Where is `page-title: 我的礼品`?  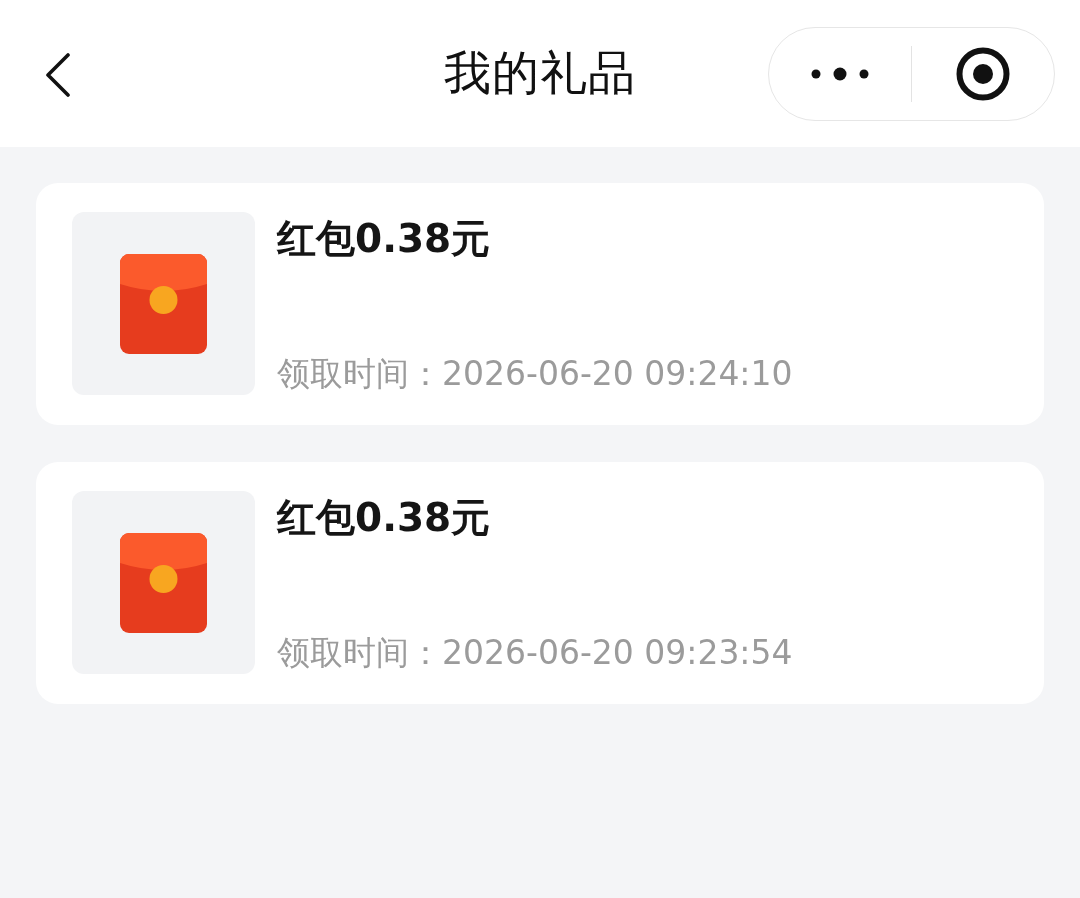
page-title: 我的礼品 is located at coordinates (540, 73).